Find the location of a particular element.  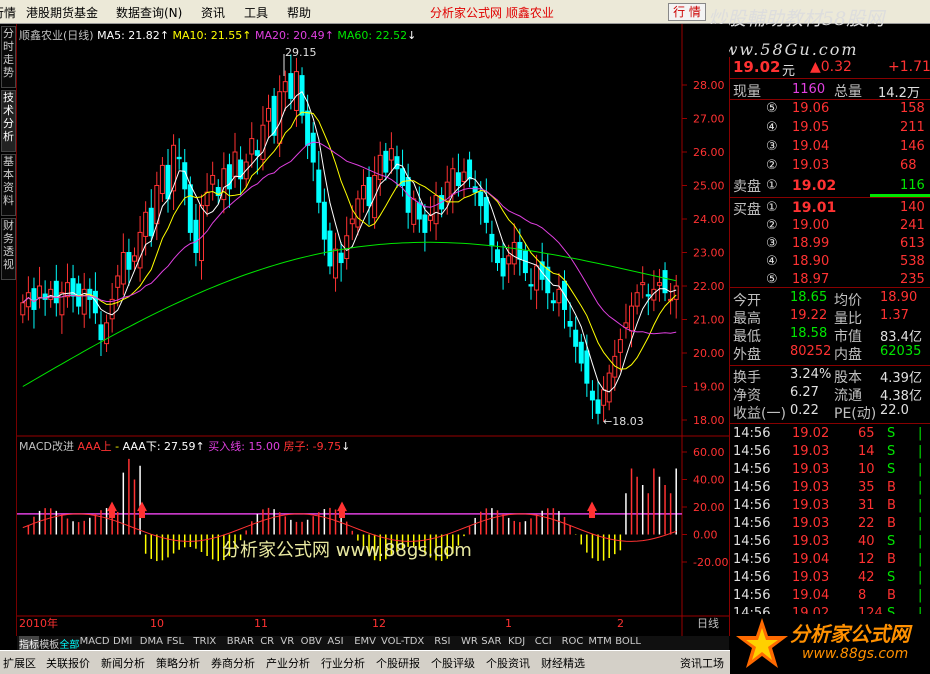

price-tick-label: 25.00 is located at coordinates (709, 186).